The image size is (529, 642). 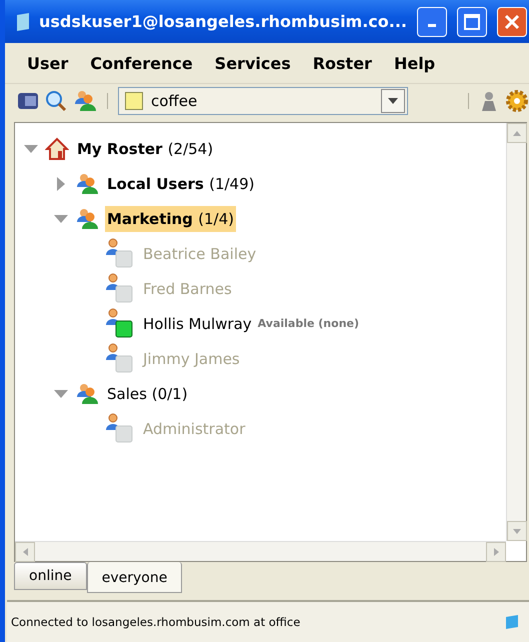 What do you see at coordinates (145, 149) in the screenshot?
I see `group-label: My Roster (2/54)` at bounding box center [145, 149].